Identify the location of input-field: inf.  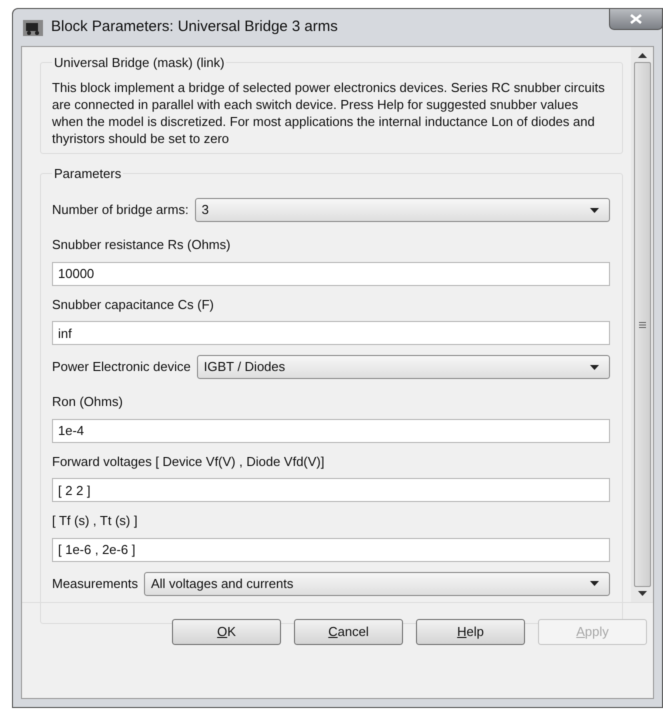
(331, 333).